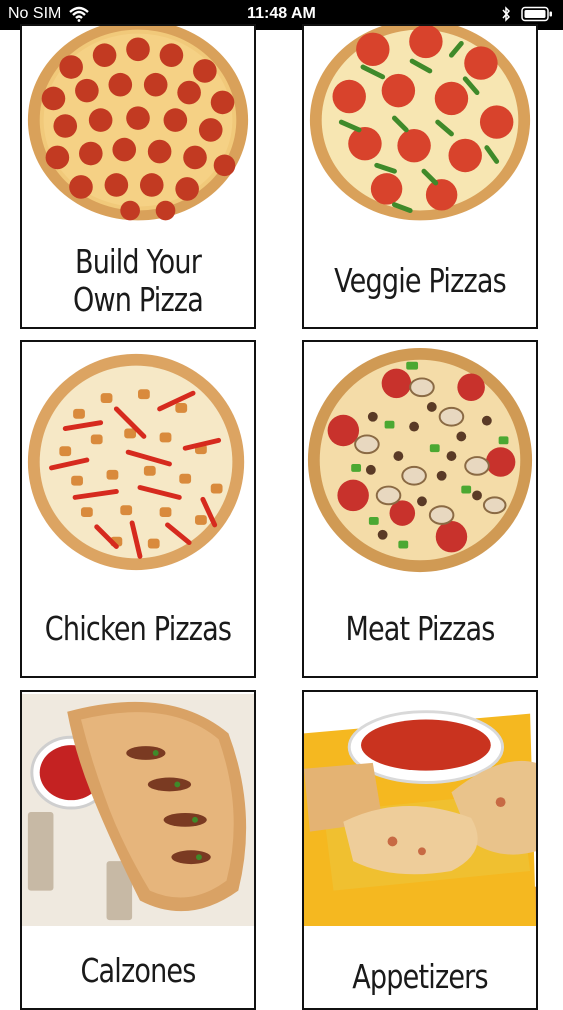 This screenshot has height=1010, width=563. Describe the element at coordinates (138, 810) in the screenshot. I see `calzone-image` at that location.